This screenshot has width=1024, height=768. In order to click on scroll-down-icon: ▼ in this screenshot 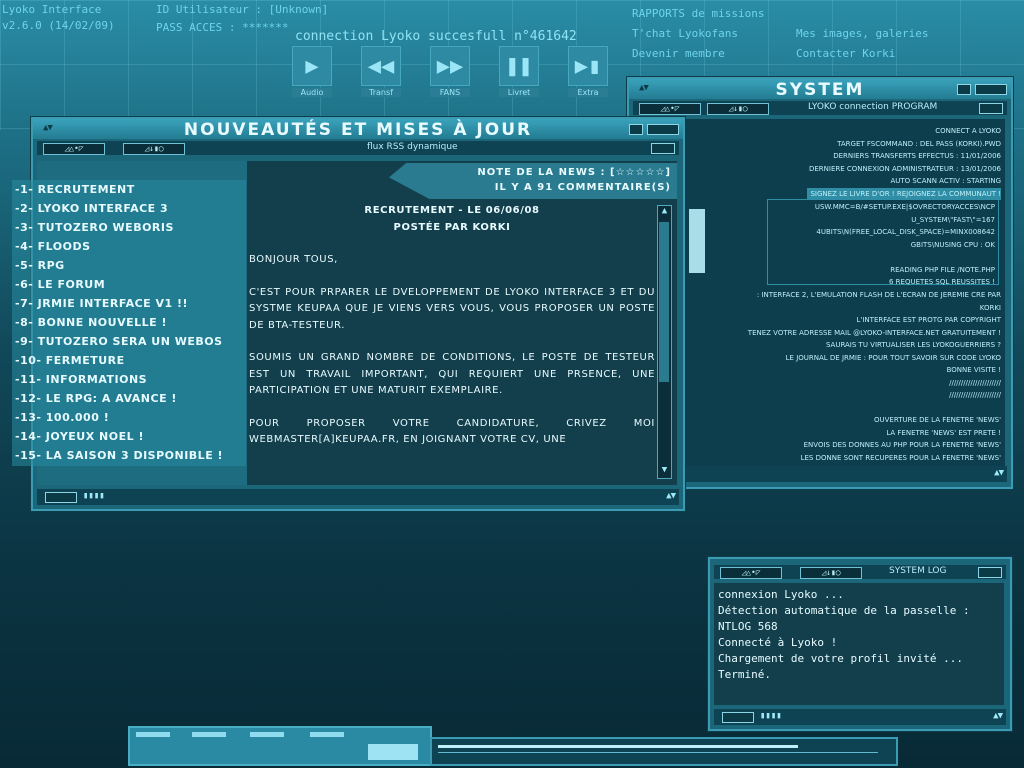, I will do `click(664, 471)`.